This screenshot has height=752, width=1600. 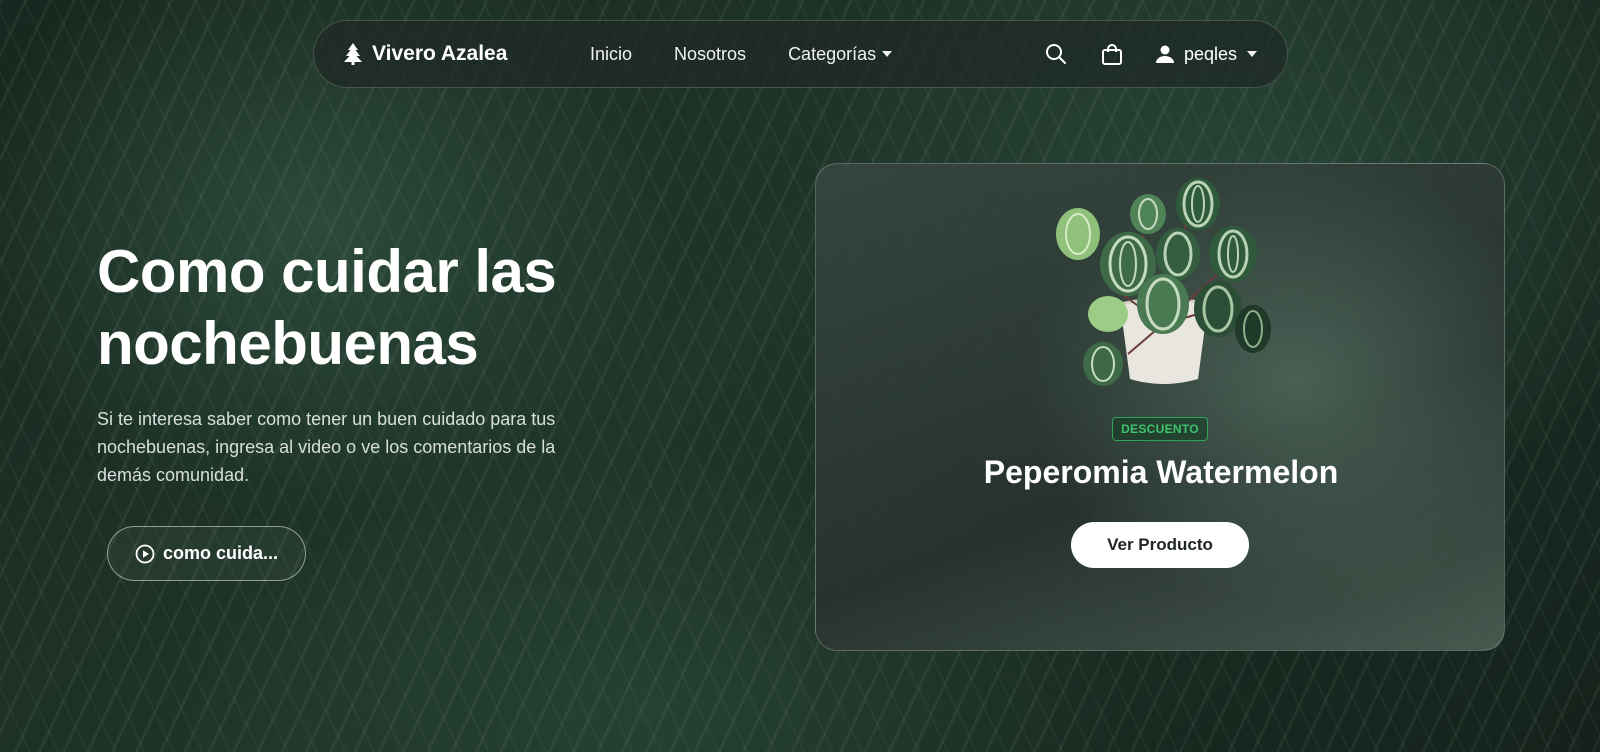 What do you see at coordinates (1160, 429) in the screenshot?
I see `discount-badge: DESCUENTO` at bounding box center [1160, 429].